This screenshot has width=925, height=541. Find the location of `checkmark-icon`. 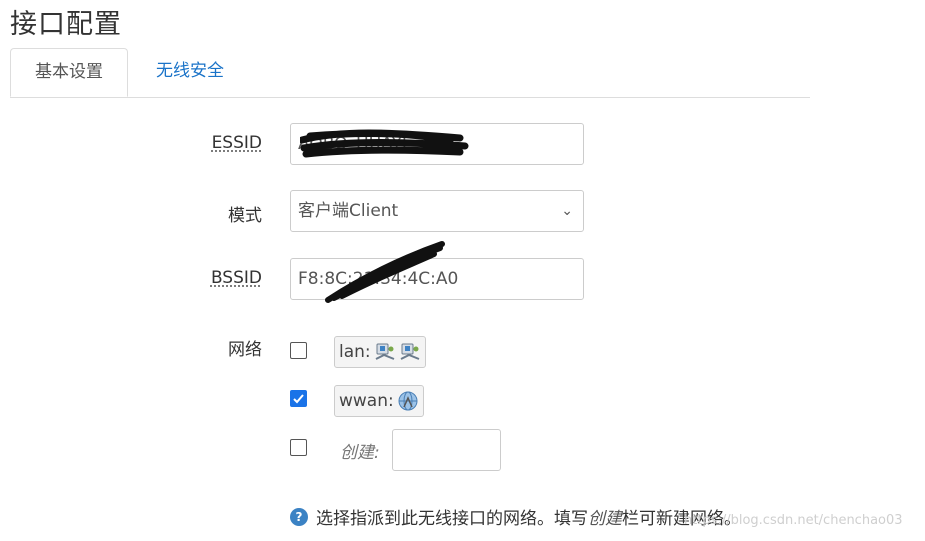

checkmark-icon is located at coordinates (298, 399).